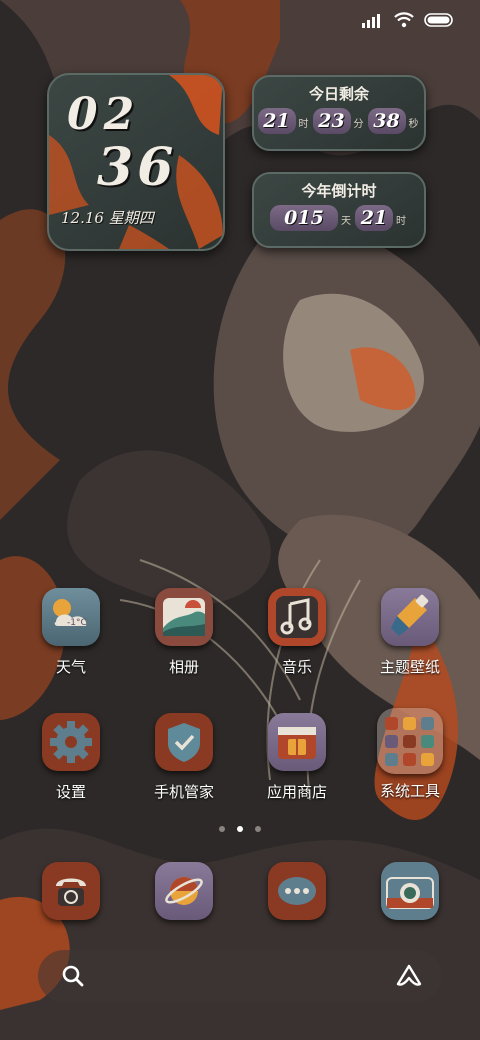 This screenshot has width=480, height=1040. What do you see at coordinates (404, 20) in the screenshot?
I see `wifi-icon` at bounding box center [404, 20].